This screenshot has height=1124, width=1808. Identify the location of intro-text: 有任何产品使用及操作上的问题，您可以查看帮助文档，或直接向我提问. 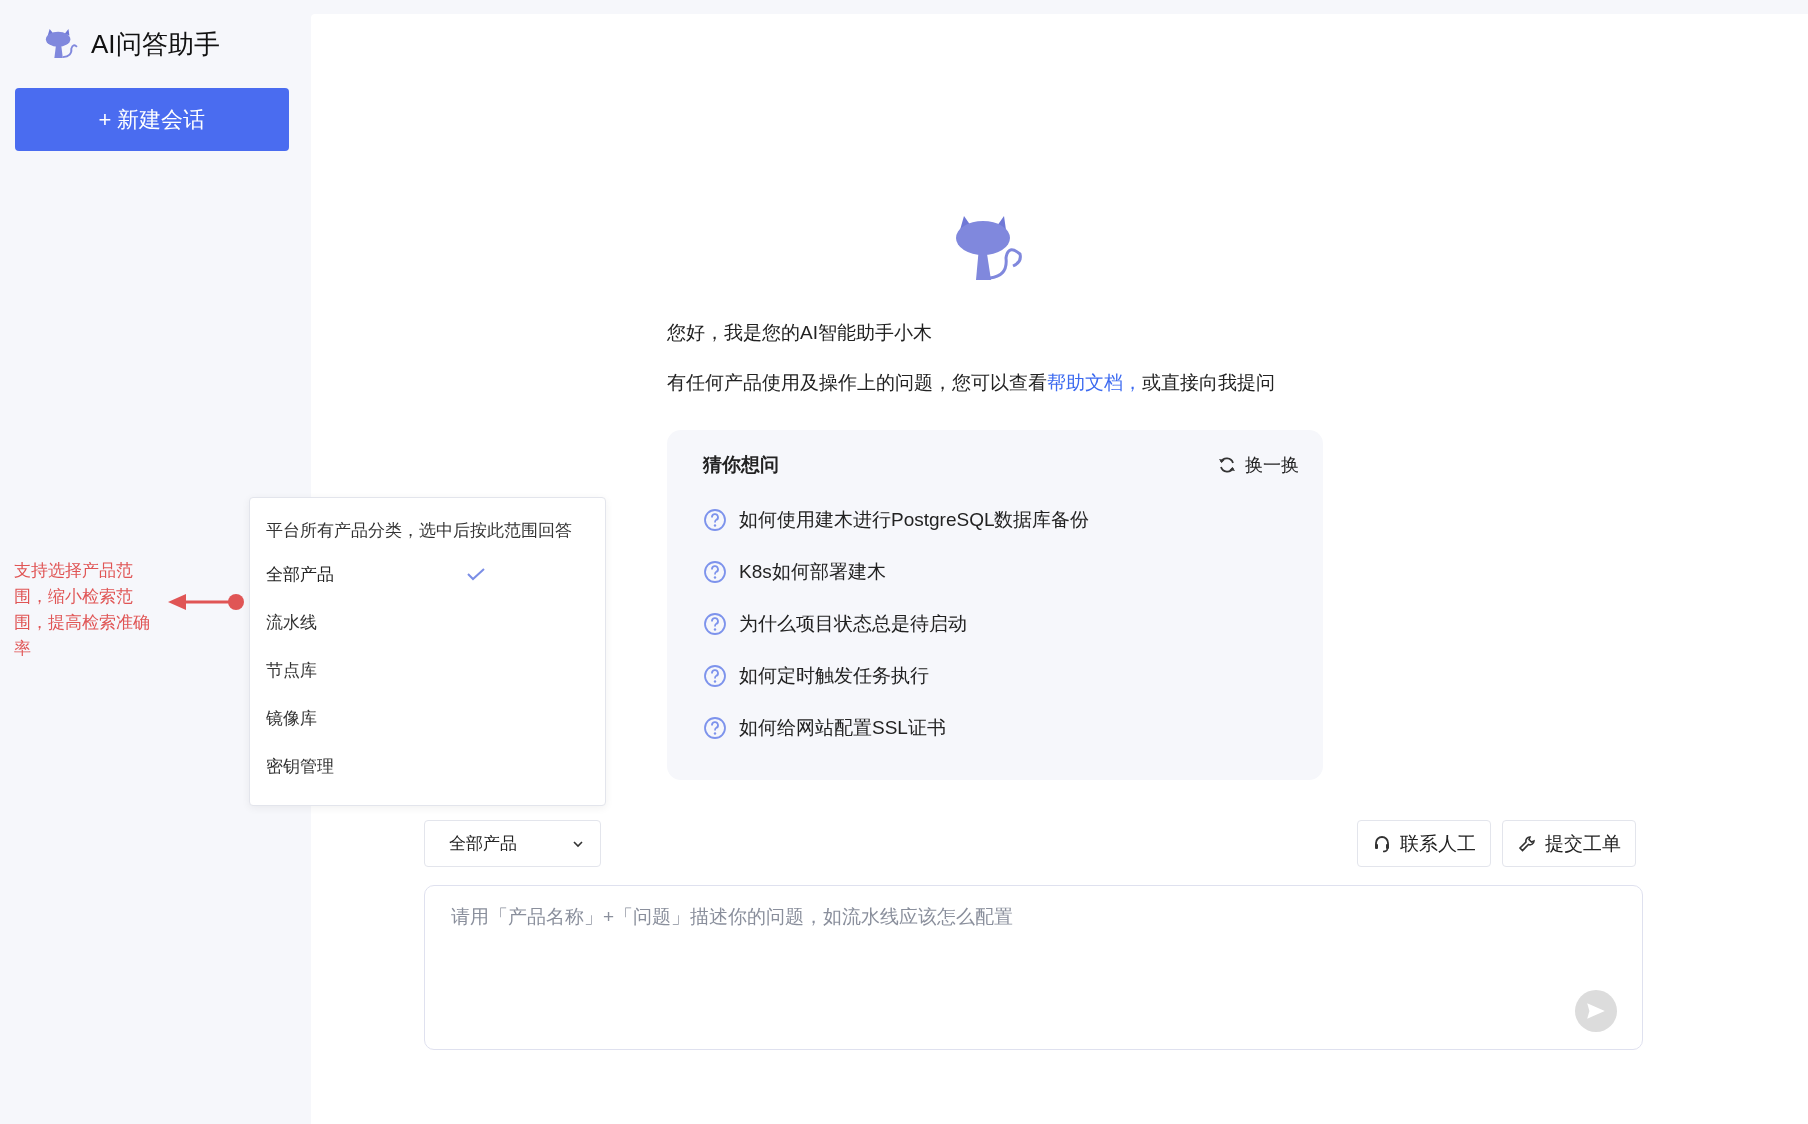
(971, 383).